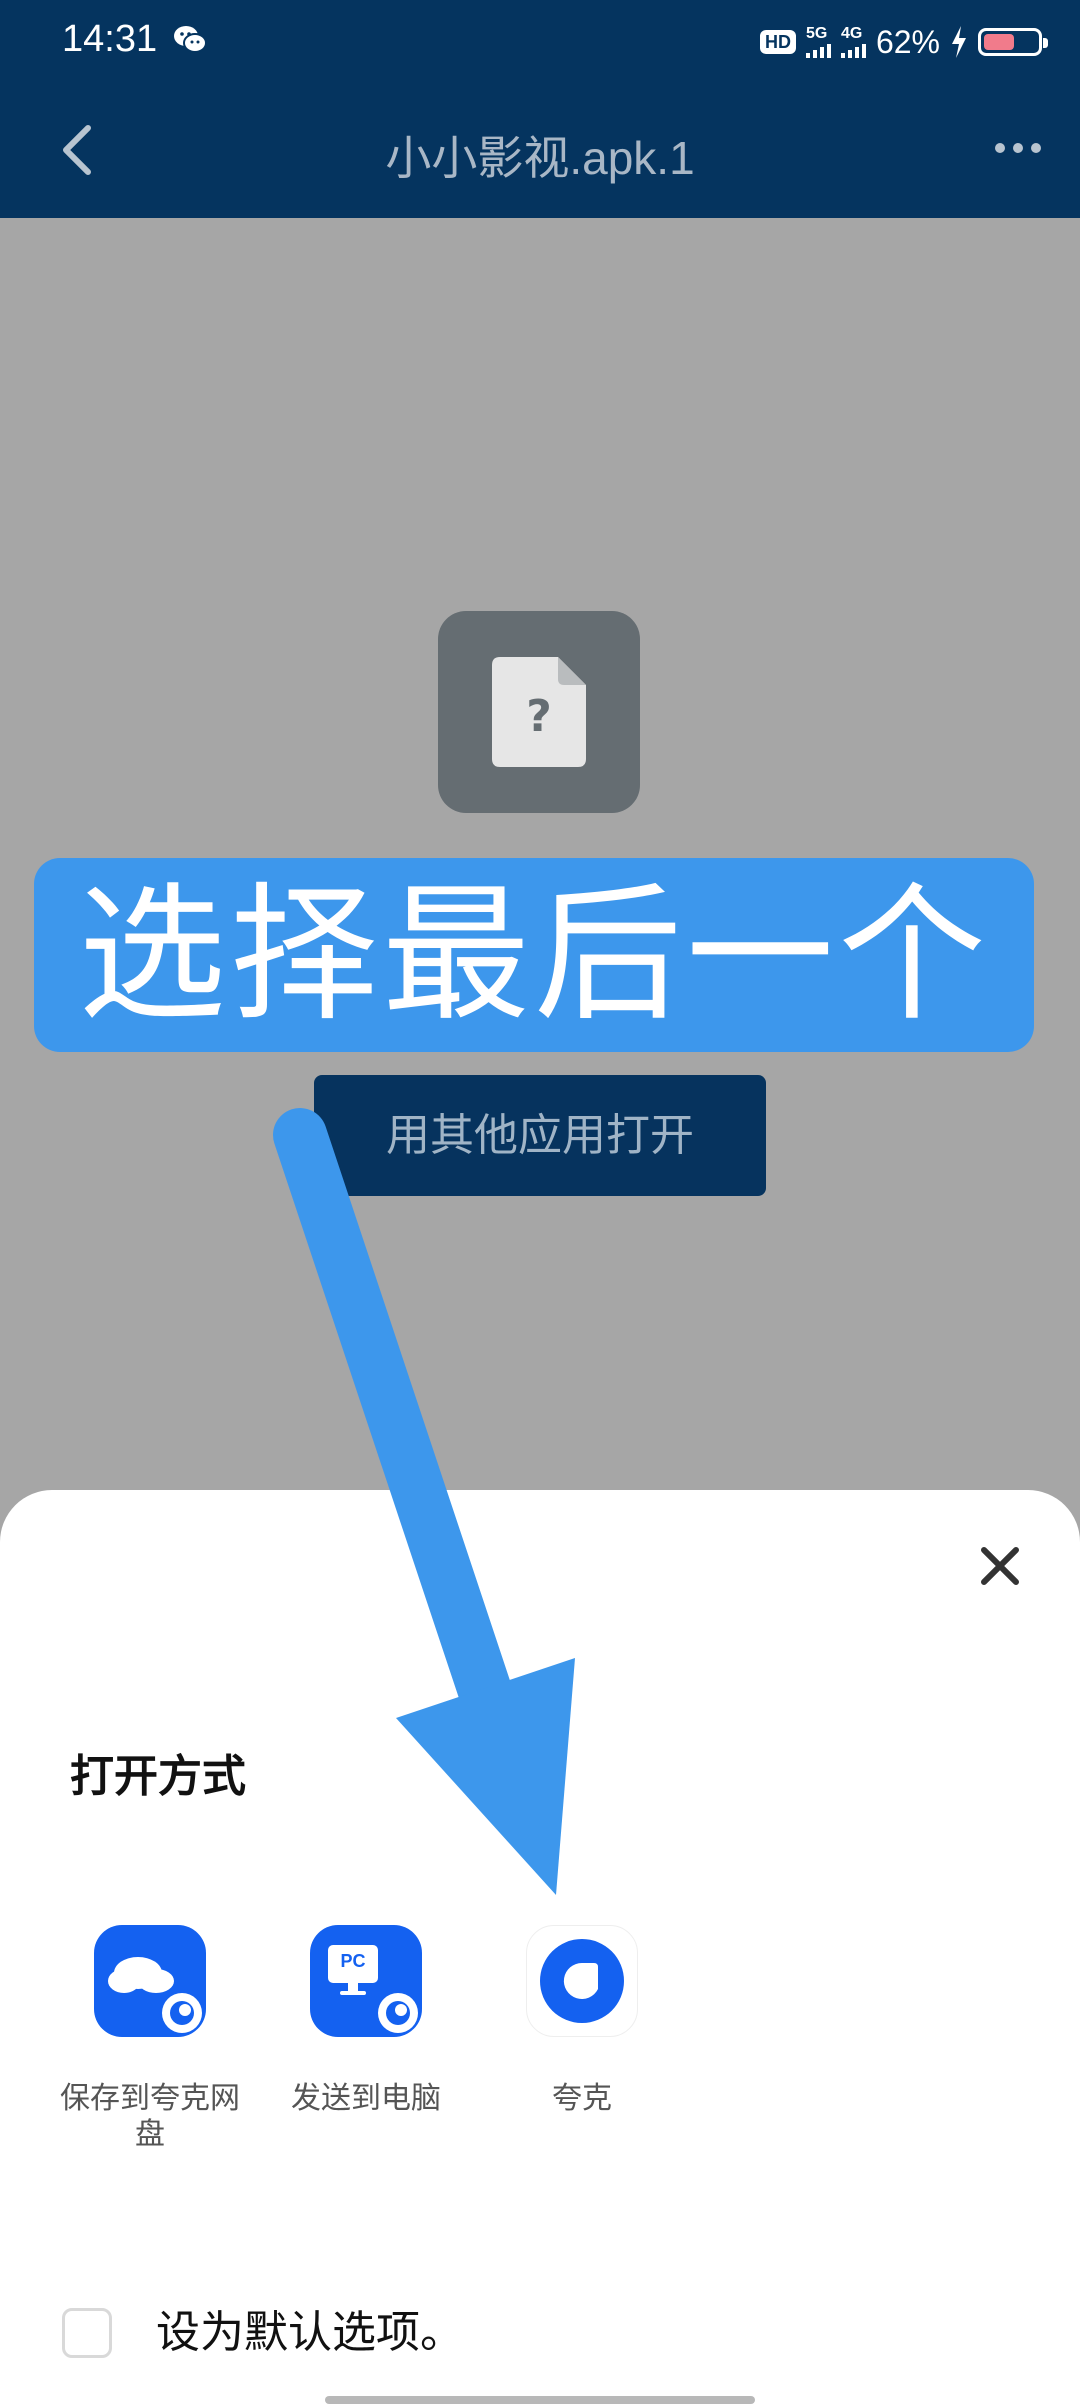  What do you see at coordinates (310, 2332) in the screenshot?
I see `set-default-label: 设为默认选项。` at bounding box center [310, 2332].